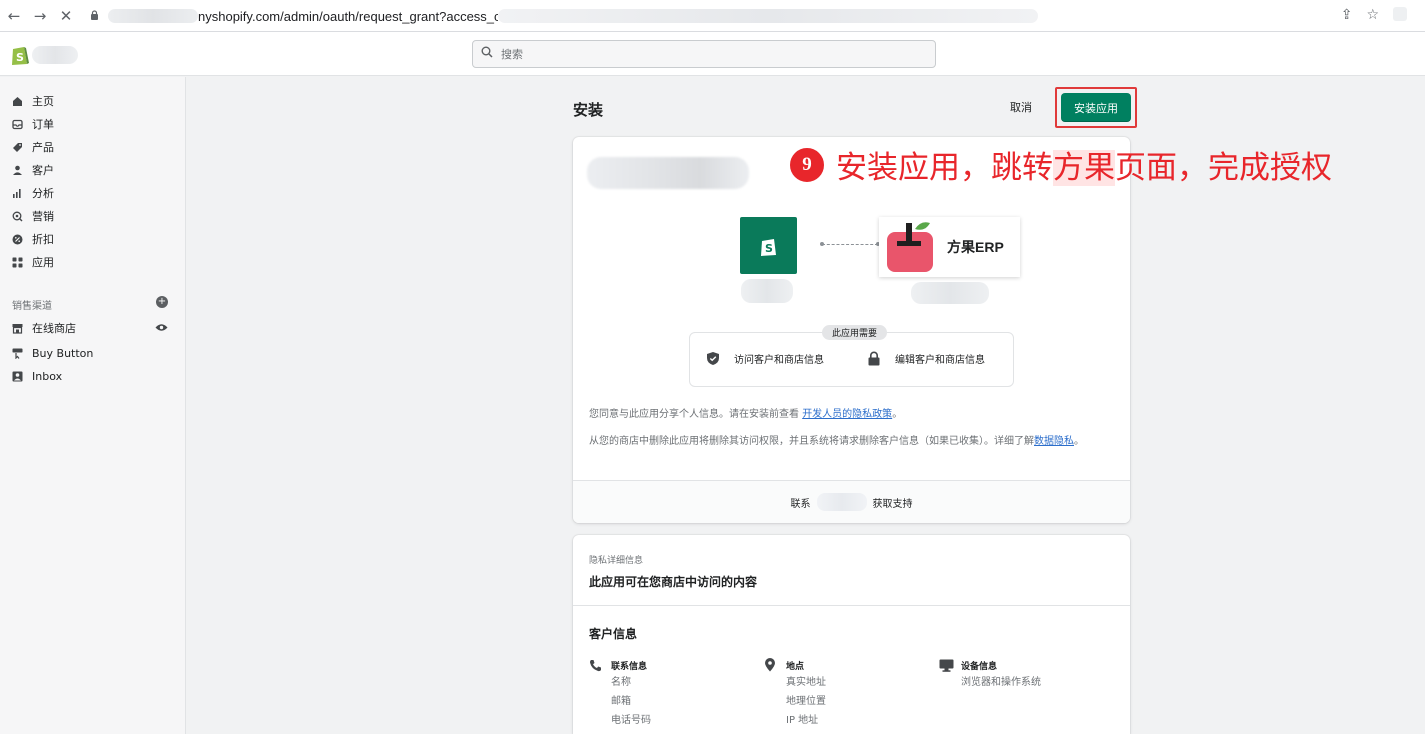 This screenshot has height=734, width=1425. I want to click on permission-label: 编辑客户和商店信息, so click(940, 360).